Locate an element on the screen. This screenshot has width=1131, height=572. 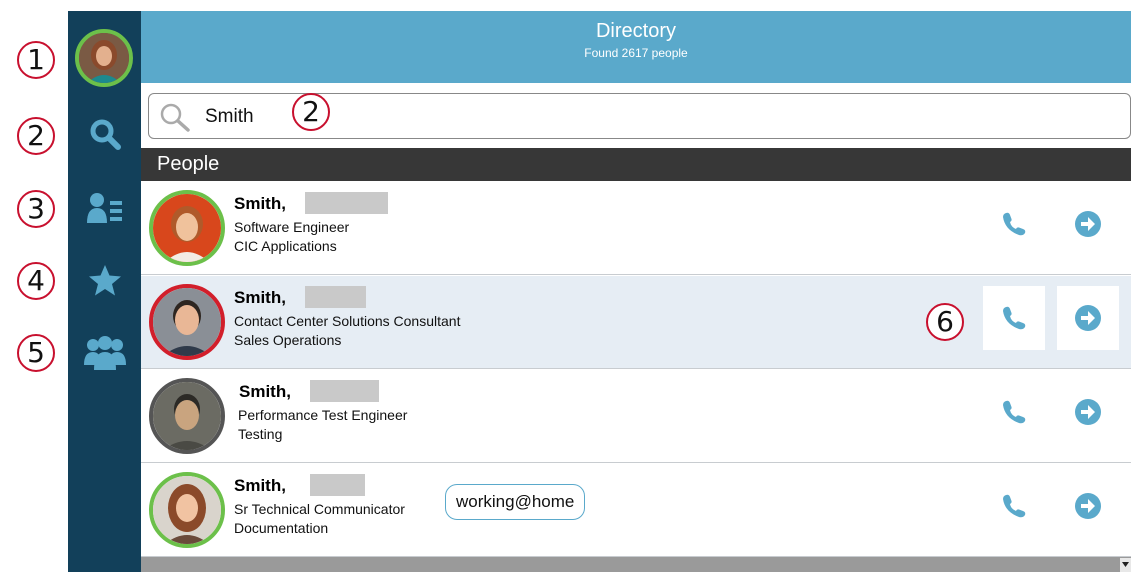
callout-6: 6 is located at coordinates (945, 322).